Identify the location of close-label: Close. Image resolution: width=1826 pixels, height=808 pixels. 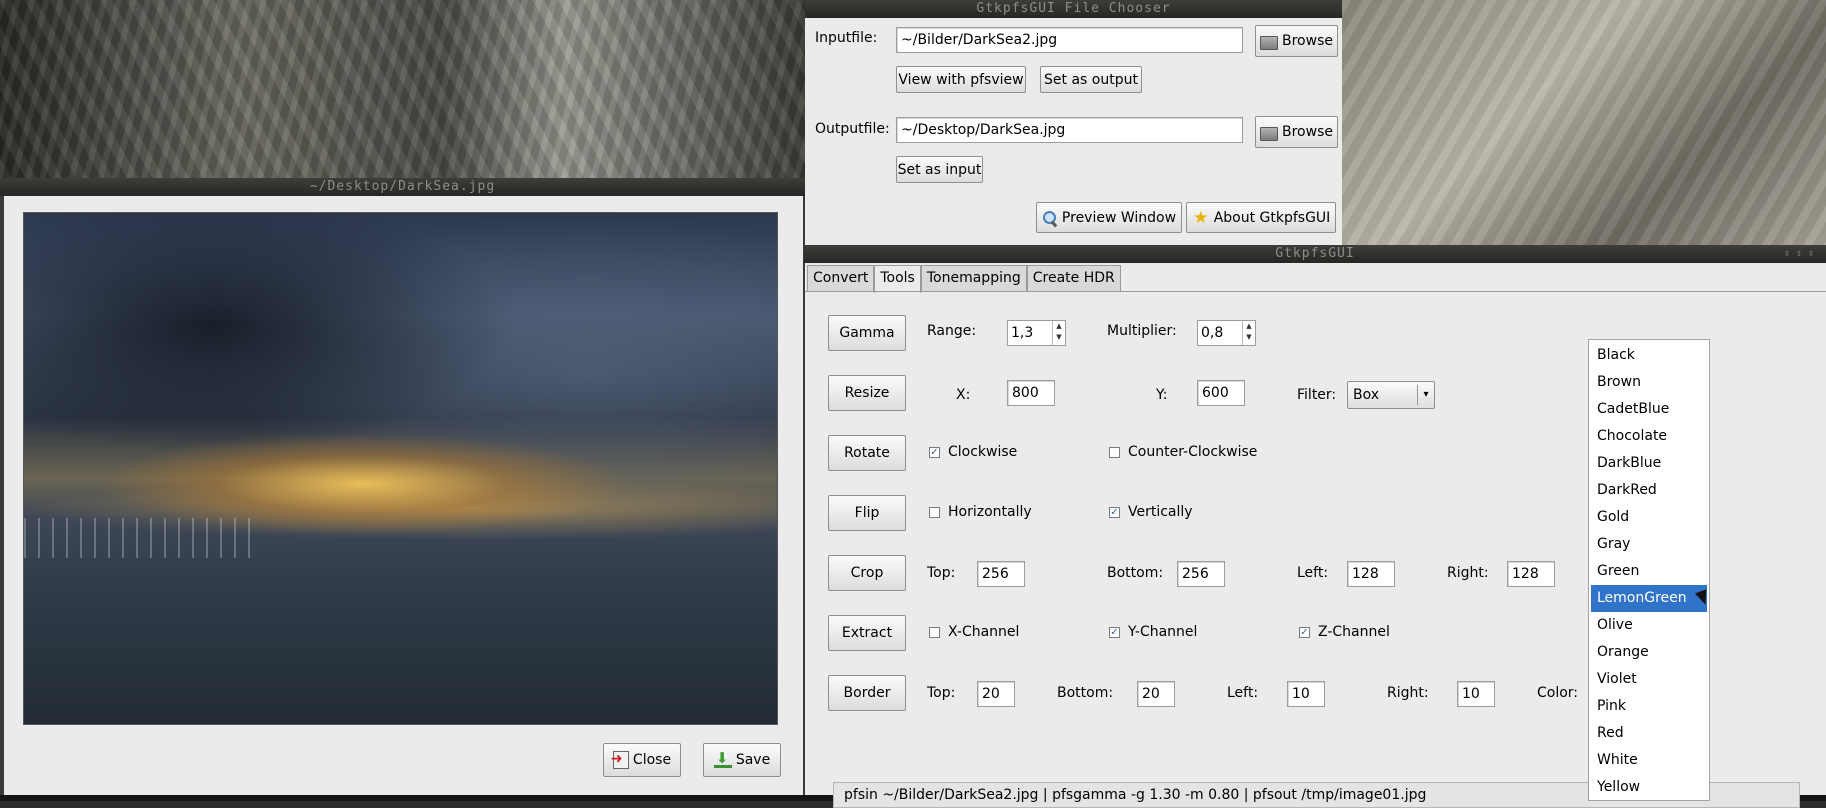
(652, 760).